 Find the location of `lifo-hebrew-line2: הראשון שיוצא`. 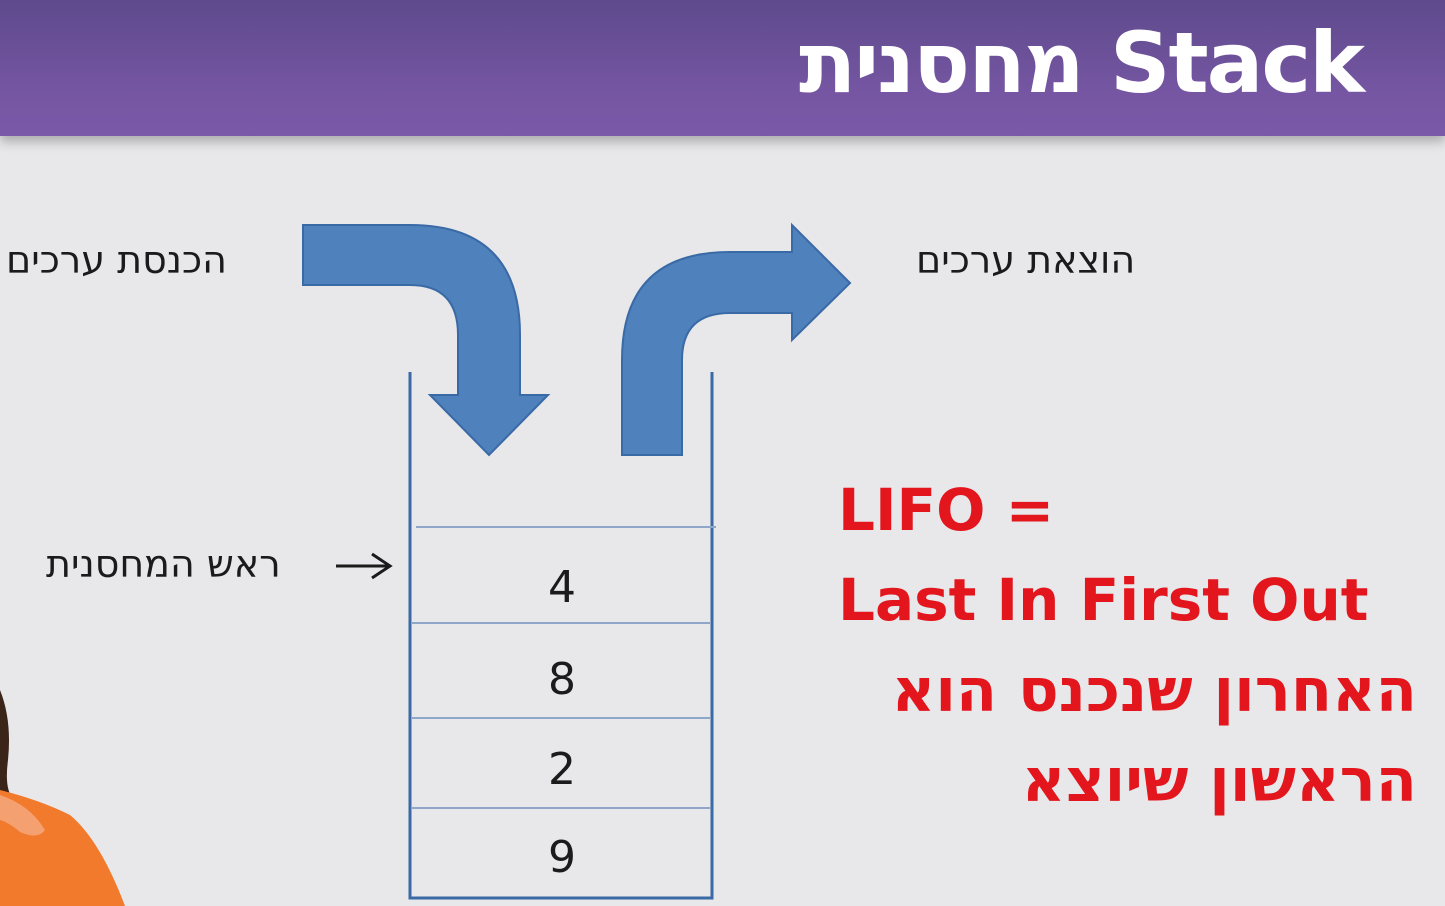

lifo-hebrew-line2: הראשון שיוצא is located at coordinates (1219, 781).